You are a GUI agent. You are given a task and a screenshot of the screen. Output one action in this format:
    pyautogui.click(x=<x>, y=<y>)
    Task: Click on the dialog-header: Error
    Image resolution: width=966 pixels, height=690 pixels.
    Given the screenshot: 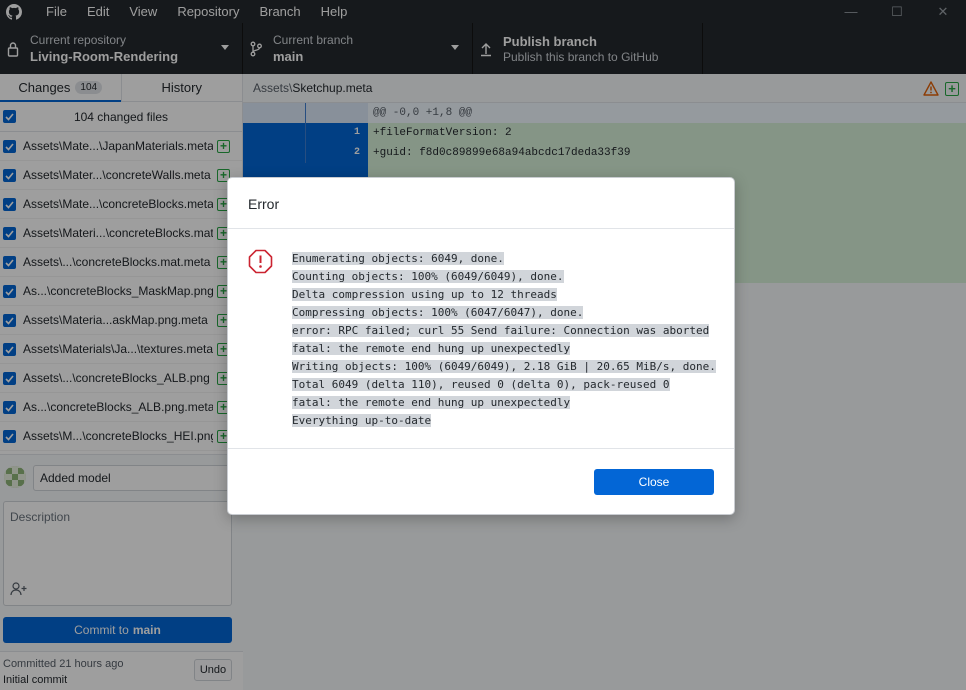 What is the action you would take?
    pyautogui.click(x=481, y=203)
    